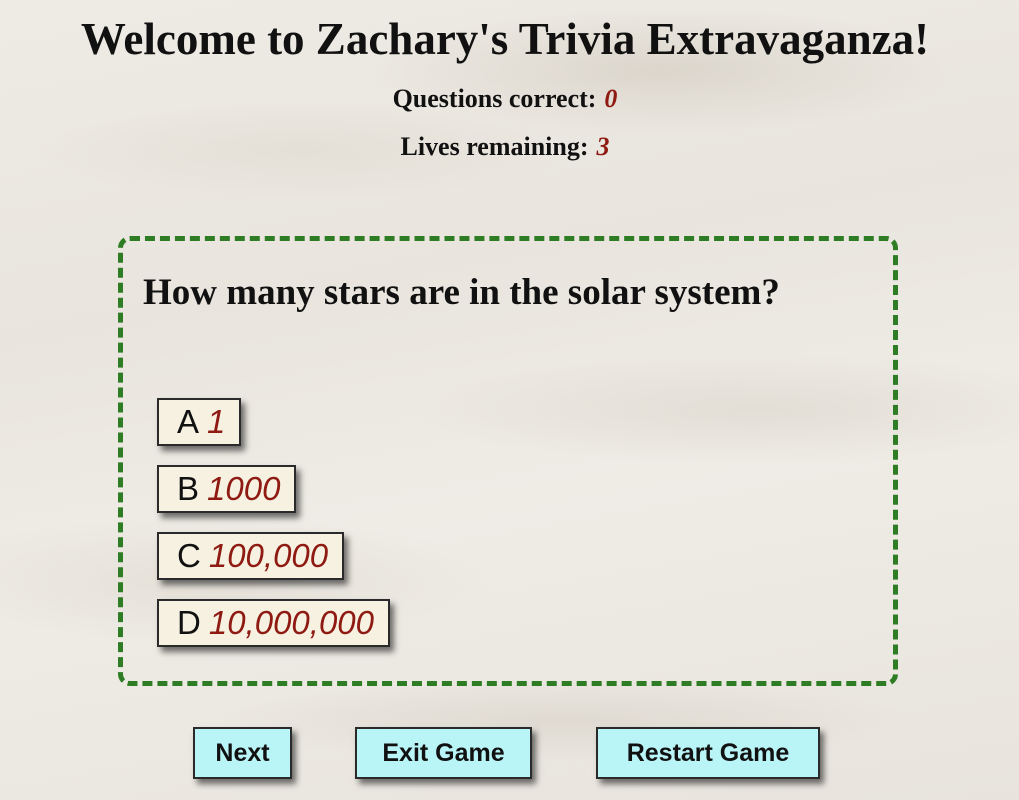 The height and width of the screenshot is (800, 1019). What do you see at coordinates (461, 292) in the screenshot?
I see `question-text: How many stars are in the solar system?` at bounding box center [461, 292].